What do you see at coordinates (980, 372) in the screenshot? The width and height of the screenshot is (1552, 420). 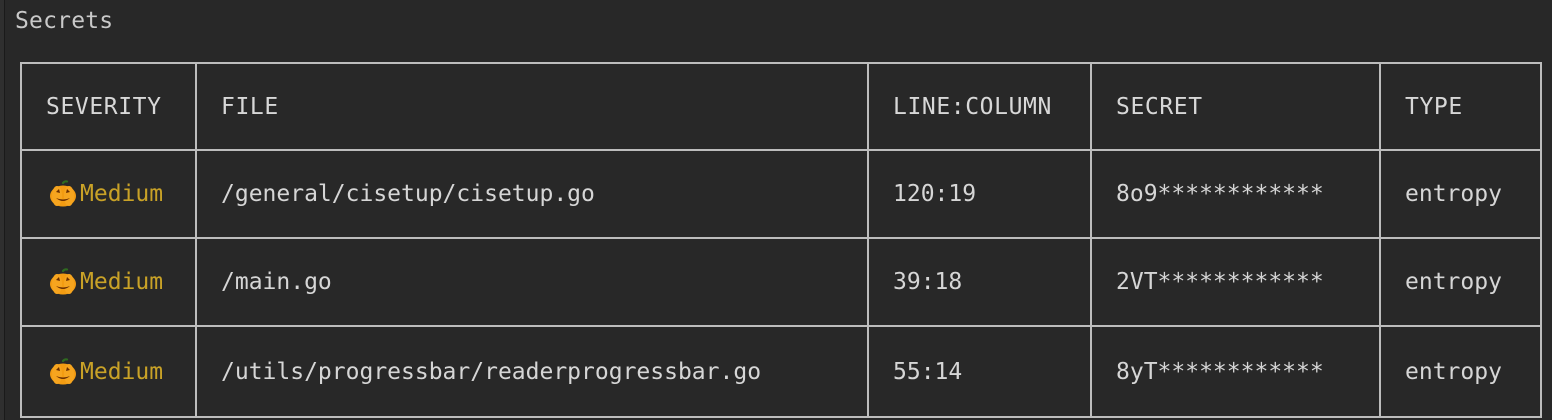 I see `row-3-line-column: 55:14` at bounding box center [980, 372].